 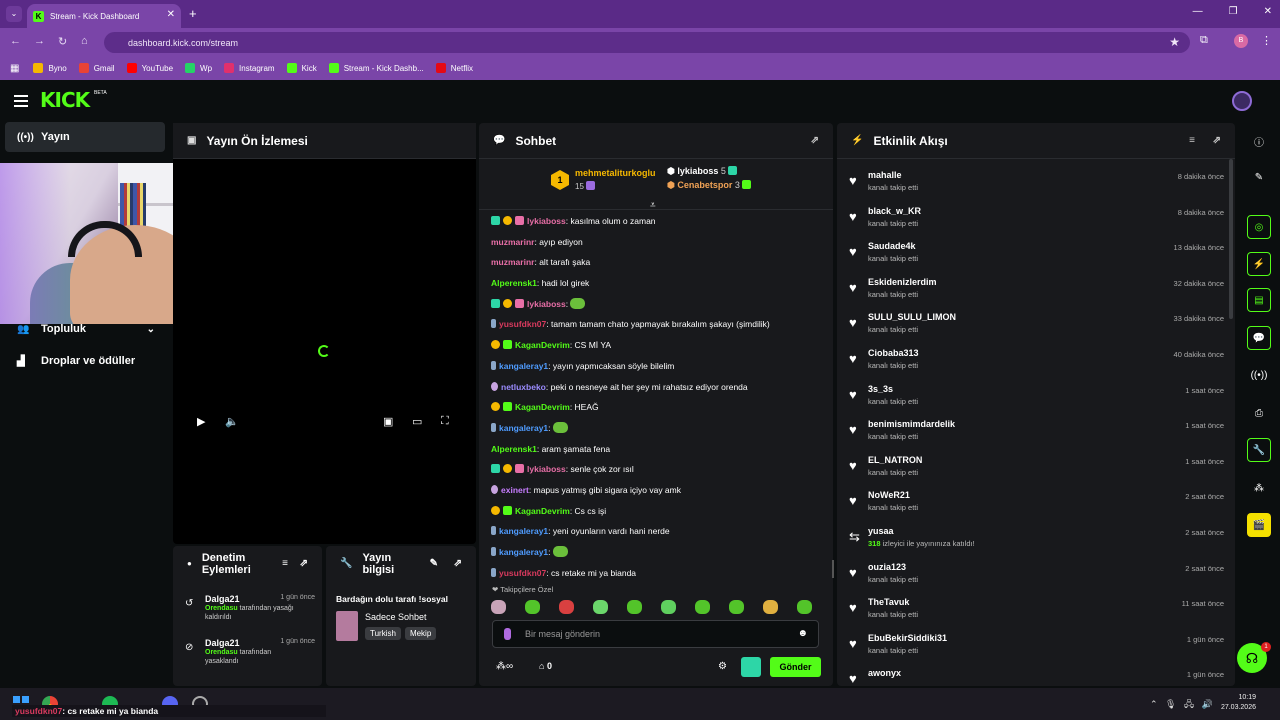 What do you see at coordinates (50, 68) in the screenshot?
I see `bookmark-item: Byno` at bounding box center [50, 68].